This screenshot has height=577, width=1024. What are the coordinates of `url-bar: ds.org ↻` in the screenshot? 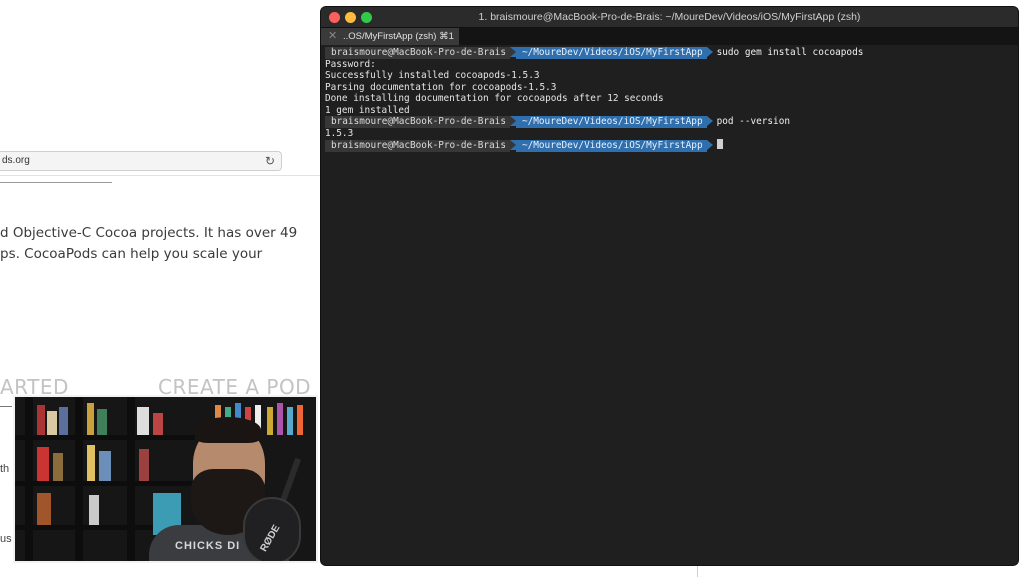 It's located at (141, 161).